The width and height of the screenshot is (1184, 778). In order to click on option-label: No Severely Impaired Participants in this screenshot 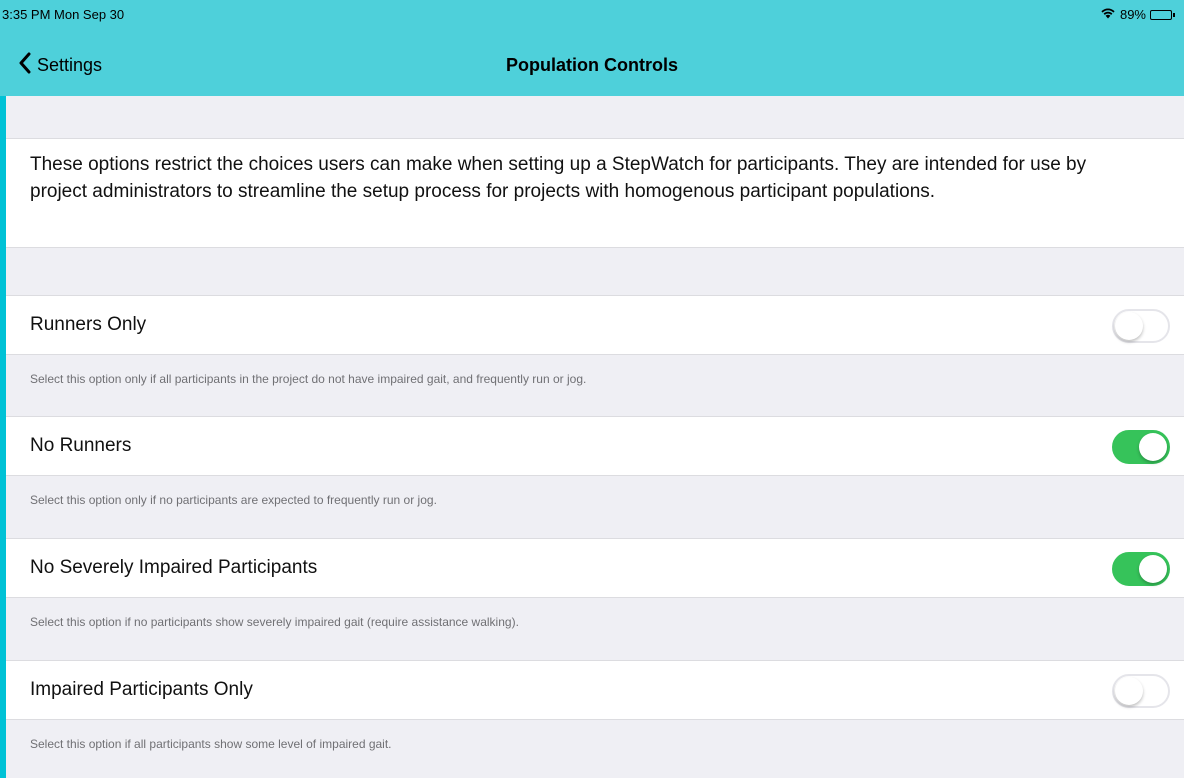, I will do `click(174, 567)`.